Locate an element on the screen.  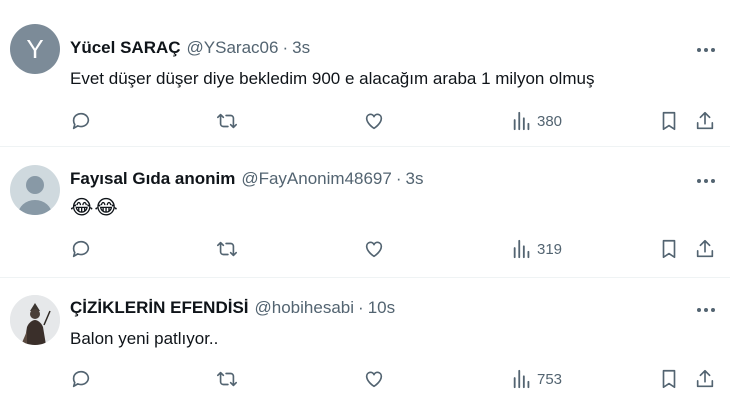
display-name: Fayısal Gıda anonim is located at coordinates (152, 179).